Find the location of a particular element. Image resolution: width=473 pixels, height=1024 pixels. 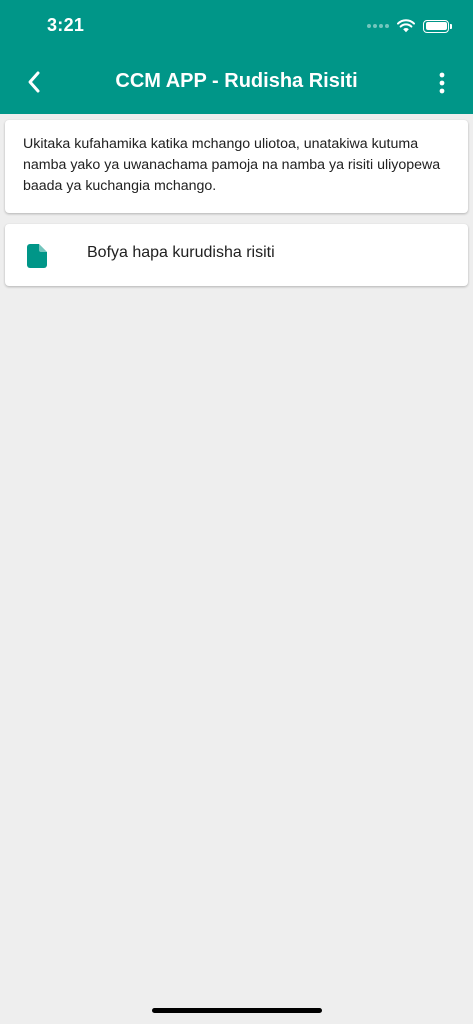

home-indicator is located at coordinates (237, 1010).